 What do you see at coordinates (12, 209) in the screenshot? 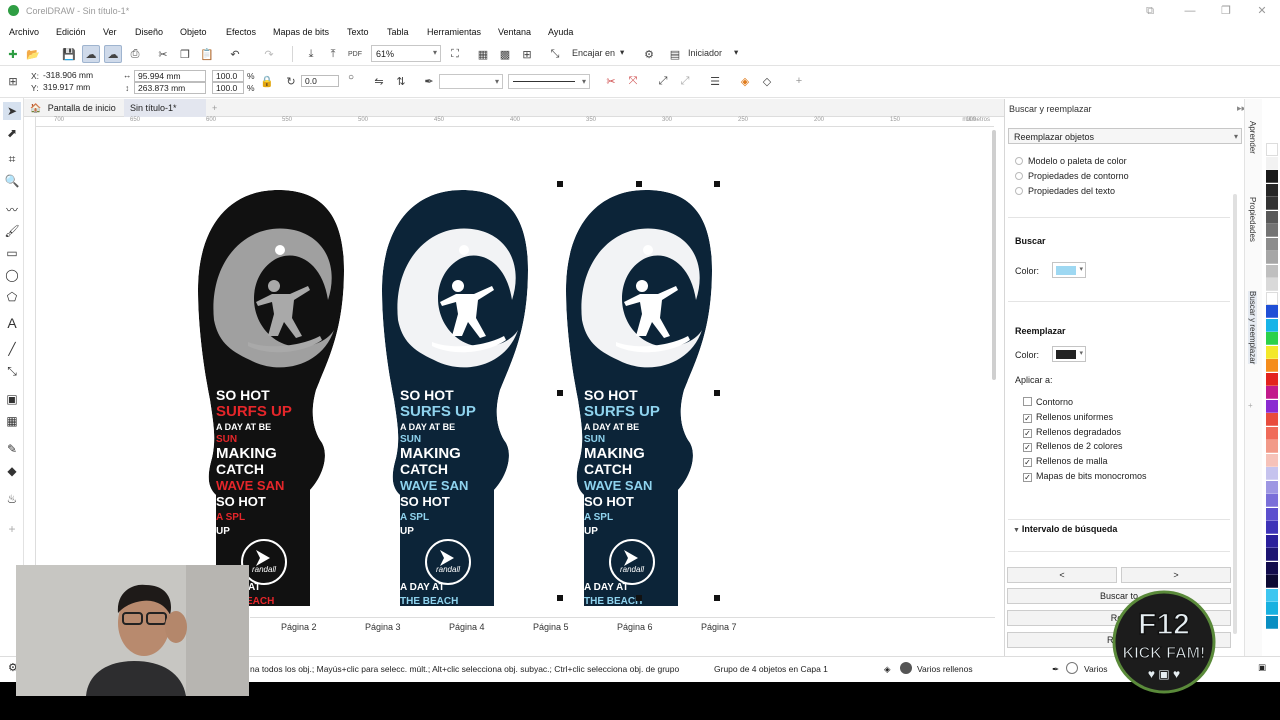
I see `freehand-tool-icon: 〰` at bounding box center [12, 209].